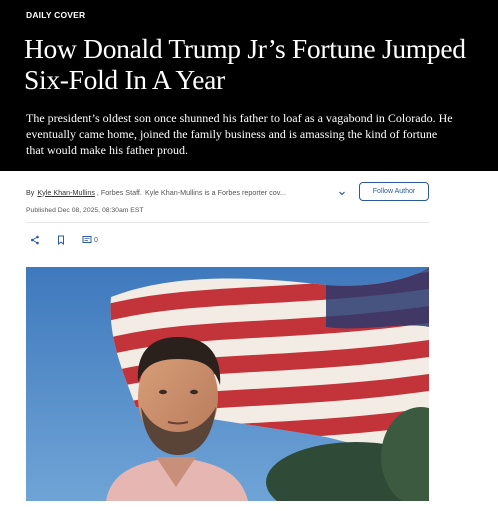 This screenshot has width=498, height=511. Describe the element at coordinates (119, 192) in the screenshot. I see `author-staff-label: , Forbes Staff.` at that location.